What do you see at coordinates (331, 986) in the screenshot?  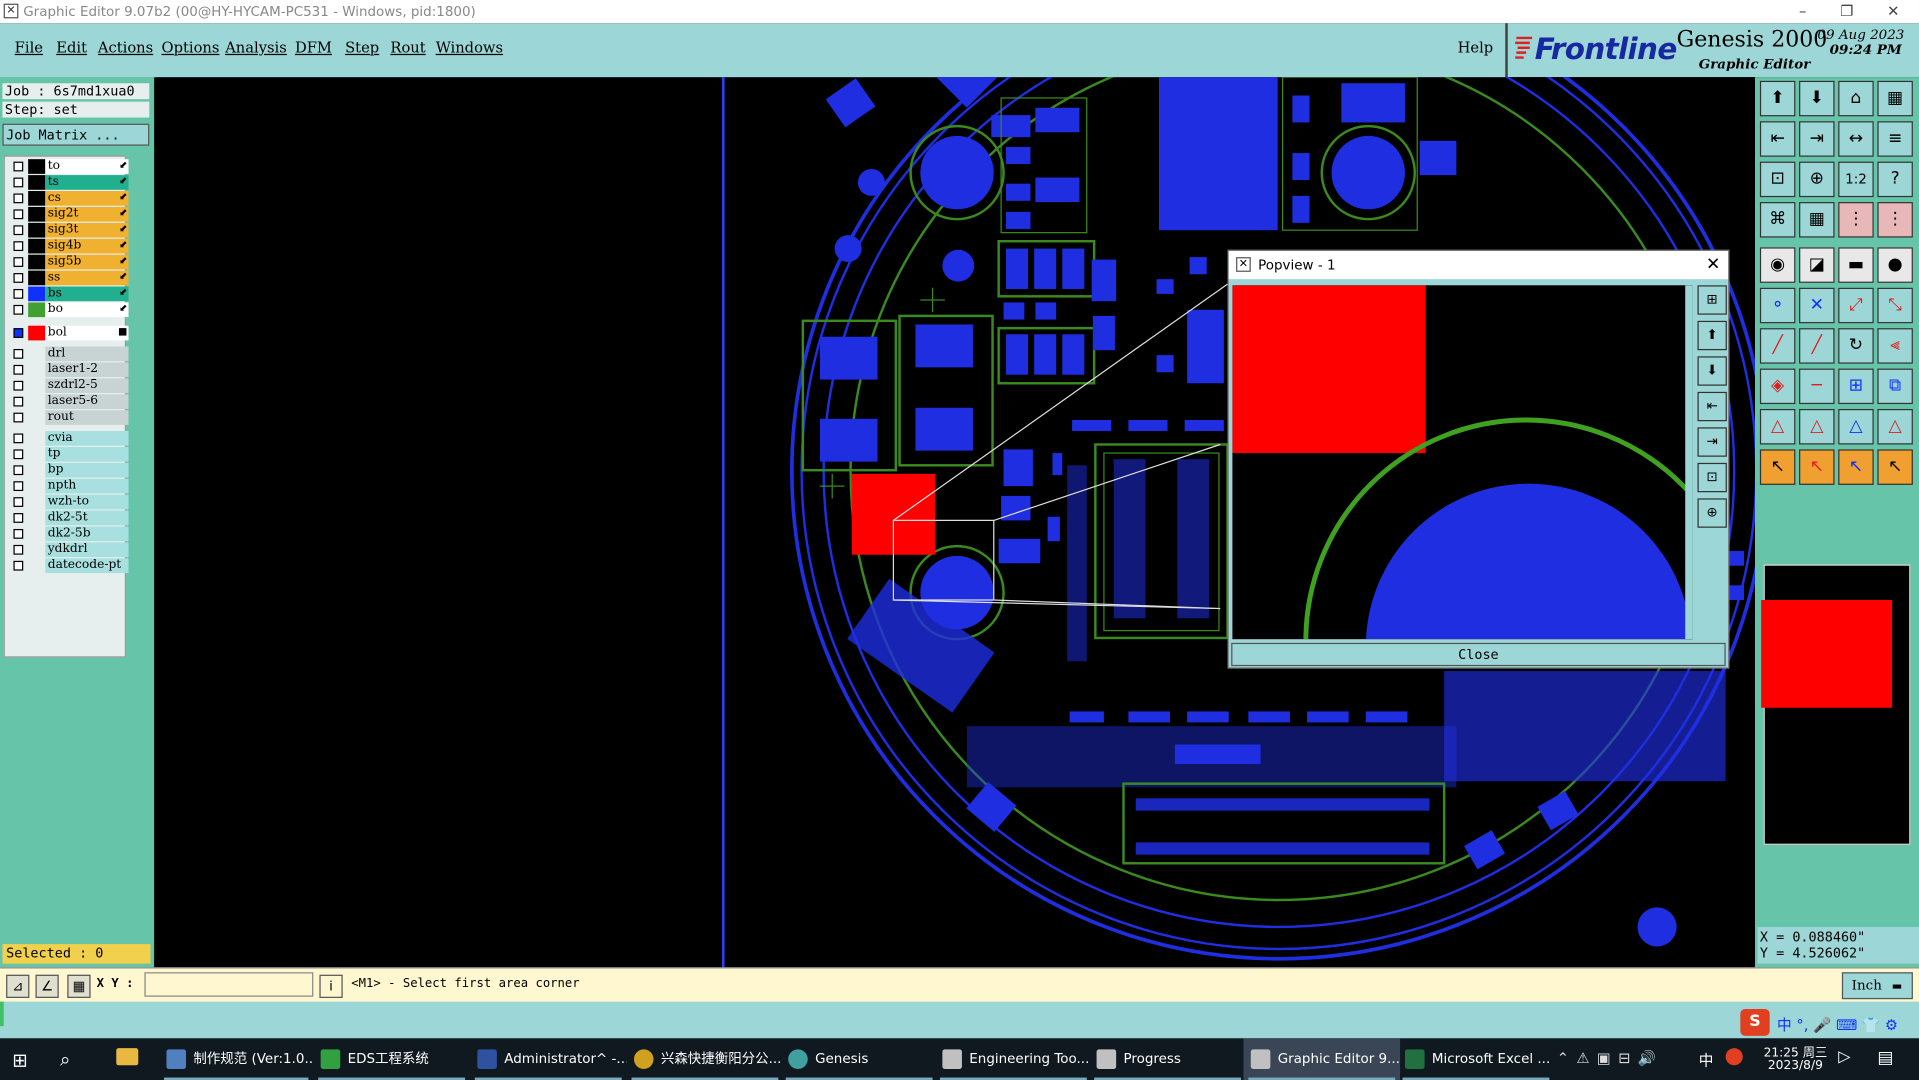 I see `info-icon: ⅰ` at bounding box center [331, 986].